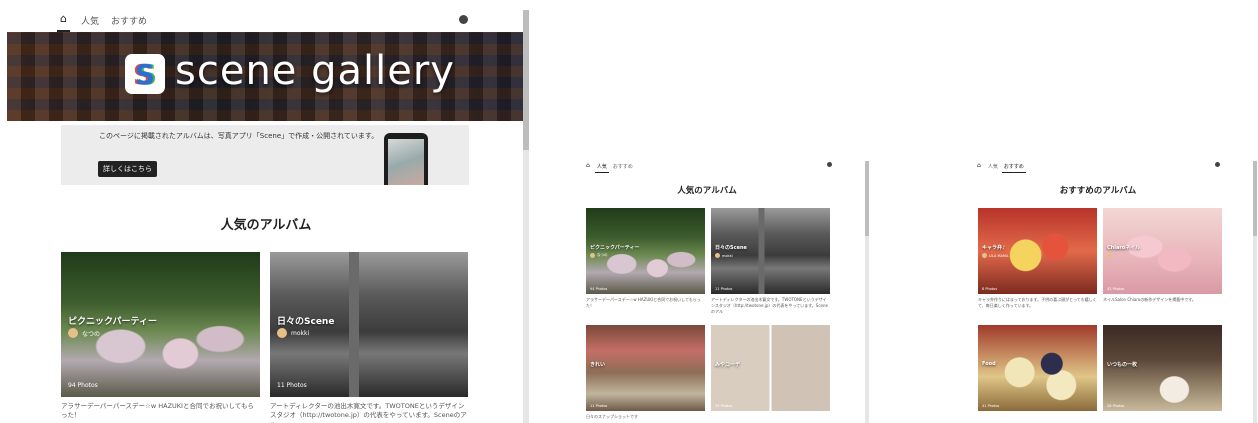 Image resolution: width=1258 pixels, height=423 pixels. I want to click on photo-count: 28 Photos, so click(1116, 406).